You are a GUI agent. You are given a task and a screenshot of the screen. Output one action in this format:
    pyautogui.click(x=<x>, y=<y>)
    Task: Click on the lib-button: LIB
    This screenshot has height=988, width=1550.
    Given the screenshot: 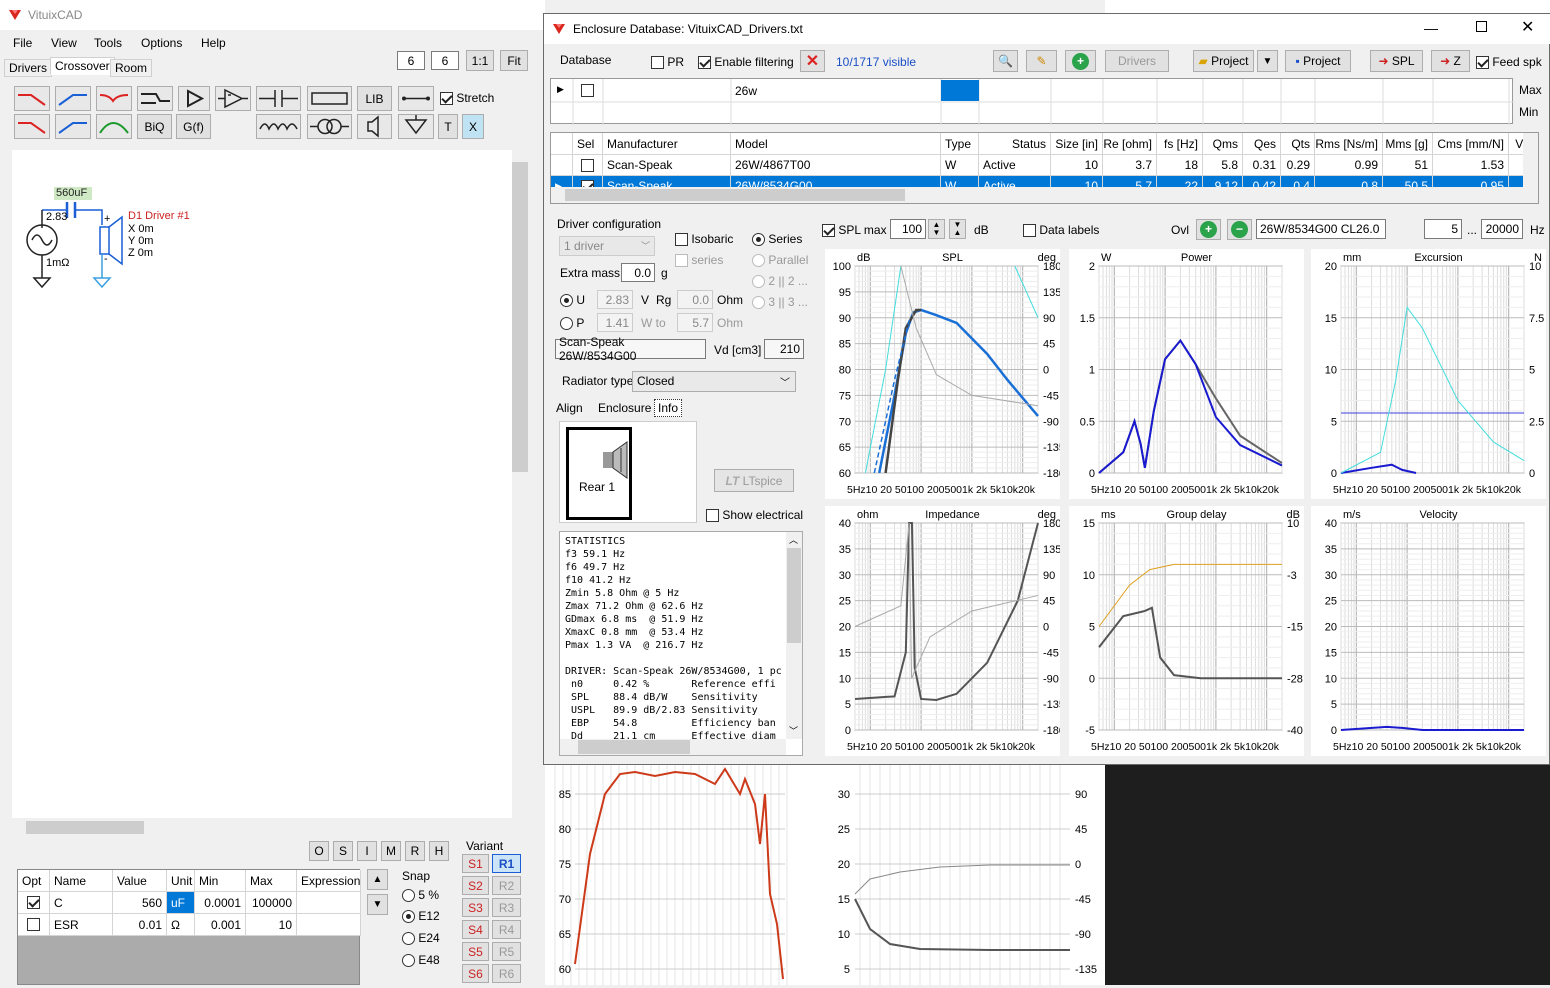 What is the action you would take?
    pyautogui.click(x=374, y=98)
    